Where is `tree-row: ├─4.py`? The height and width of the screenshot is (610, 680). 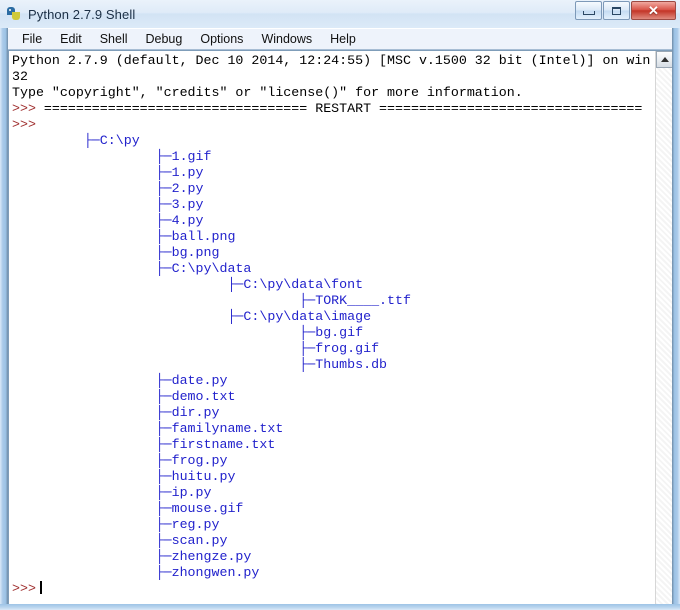 tree-row: ├─4.py is located at coordinates (333, 221).